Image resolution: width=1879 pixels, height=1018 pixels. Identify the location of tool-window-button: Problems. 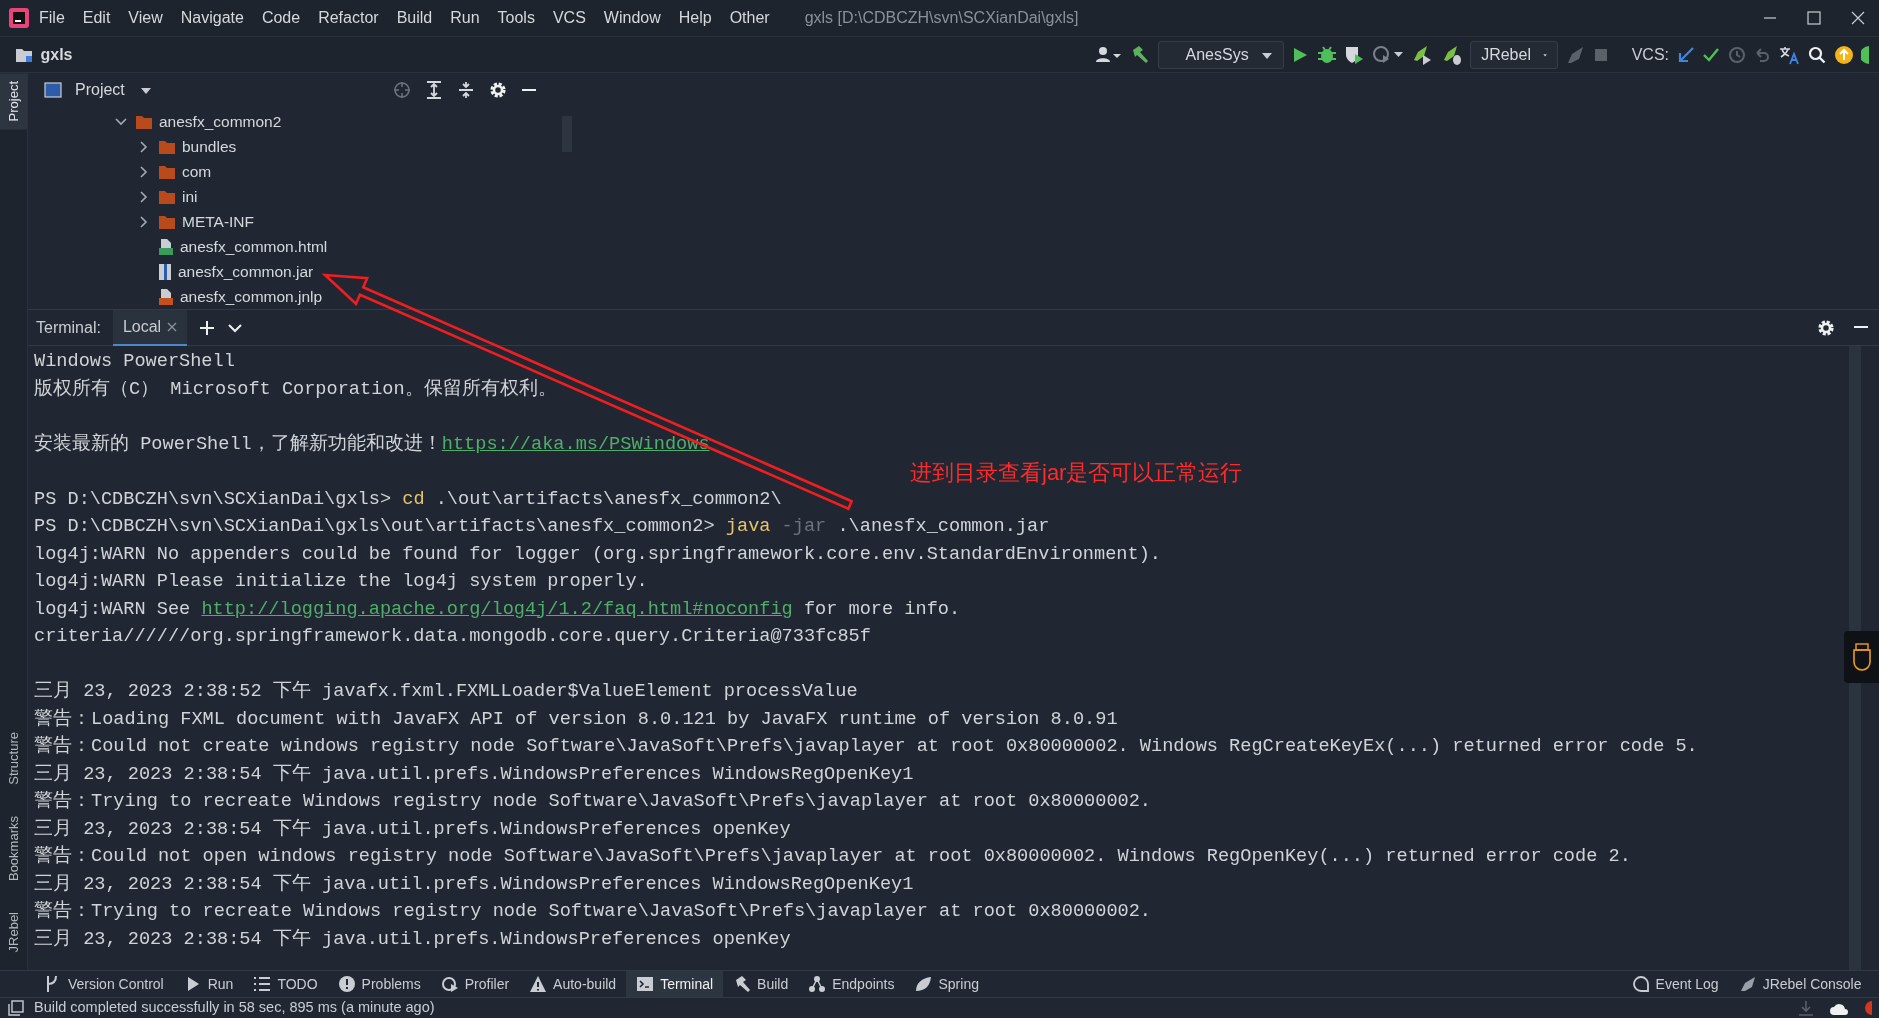
(379, 984).